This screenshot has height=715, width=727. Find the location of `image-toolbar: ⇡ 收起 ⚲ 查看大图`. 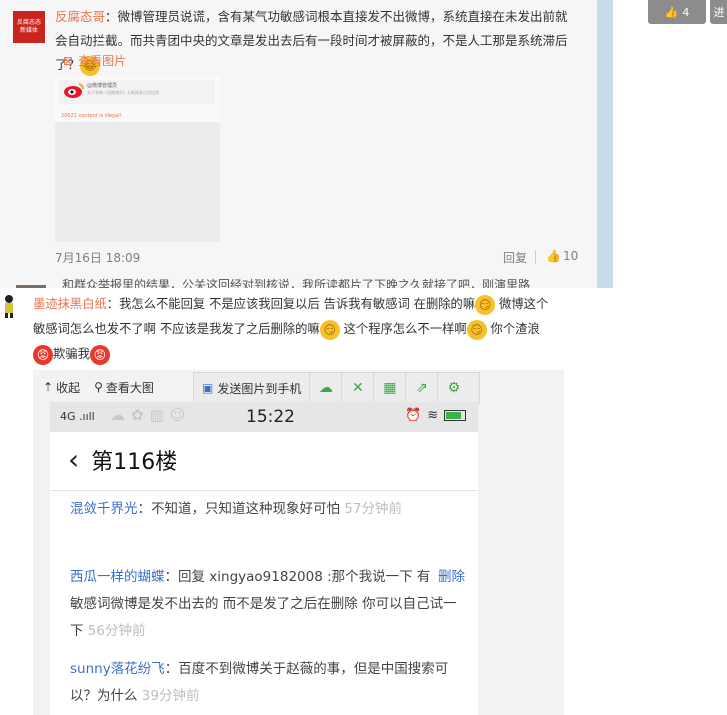

image-toolbar: ⇡ 收起 ⚲ 查看大图 is located at coordinates (98, 387).